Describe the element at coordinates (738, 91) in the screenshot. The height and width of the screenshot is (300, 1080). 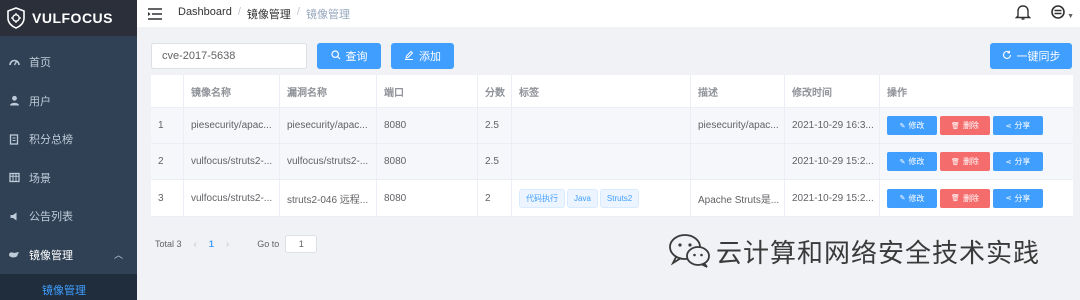
I see `header-description: 描述` at that location.